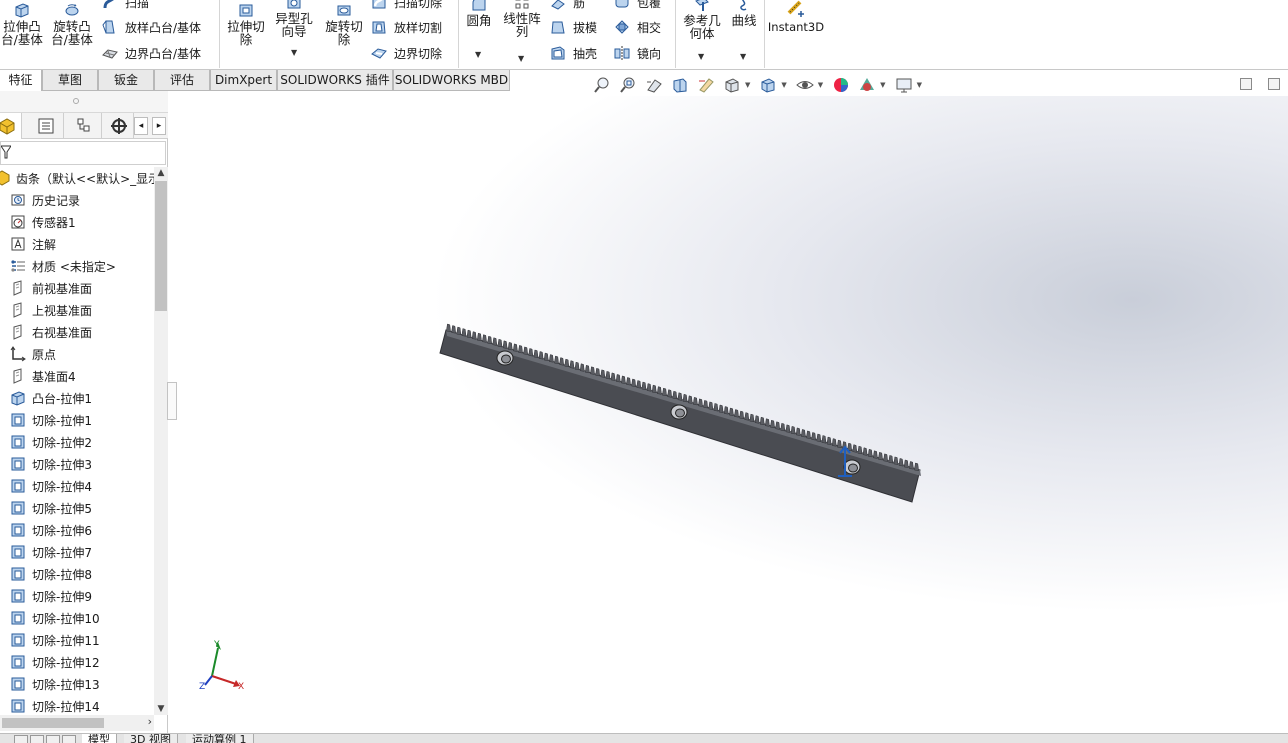  Describe the element at coordinates (451, 80) in the screenshot. I see `tab-solidworks-mbd: SOLIDWORKS MBD` at that location.